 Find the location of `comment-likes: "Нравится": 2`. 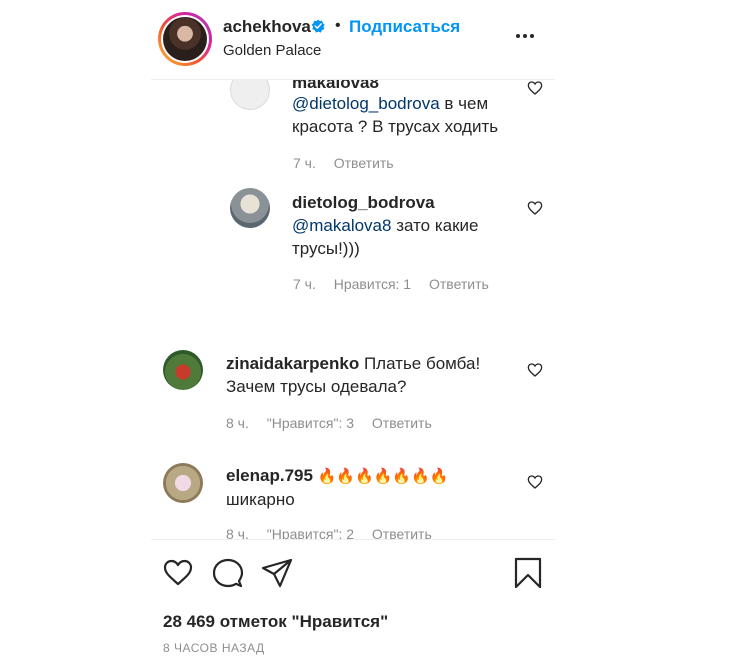

comment-likes: "Нравится": 2 is located at coordinates (310, 533).